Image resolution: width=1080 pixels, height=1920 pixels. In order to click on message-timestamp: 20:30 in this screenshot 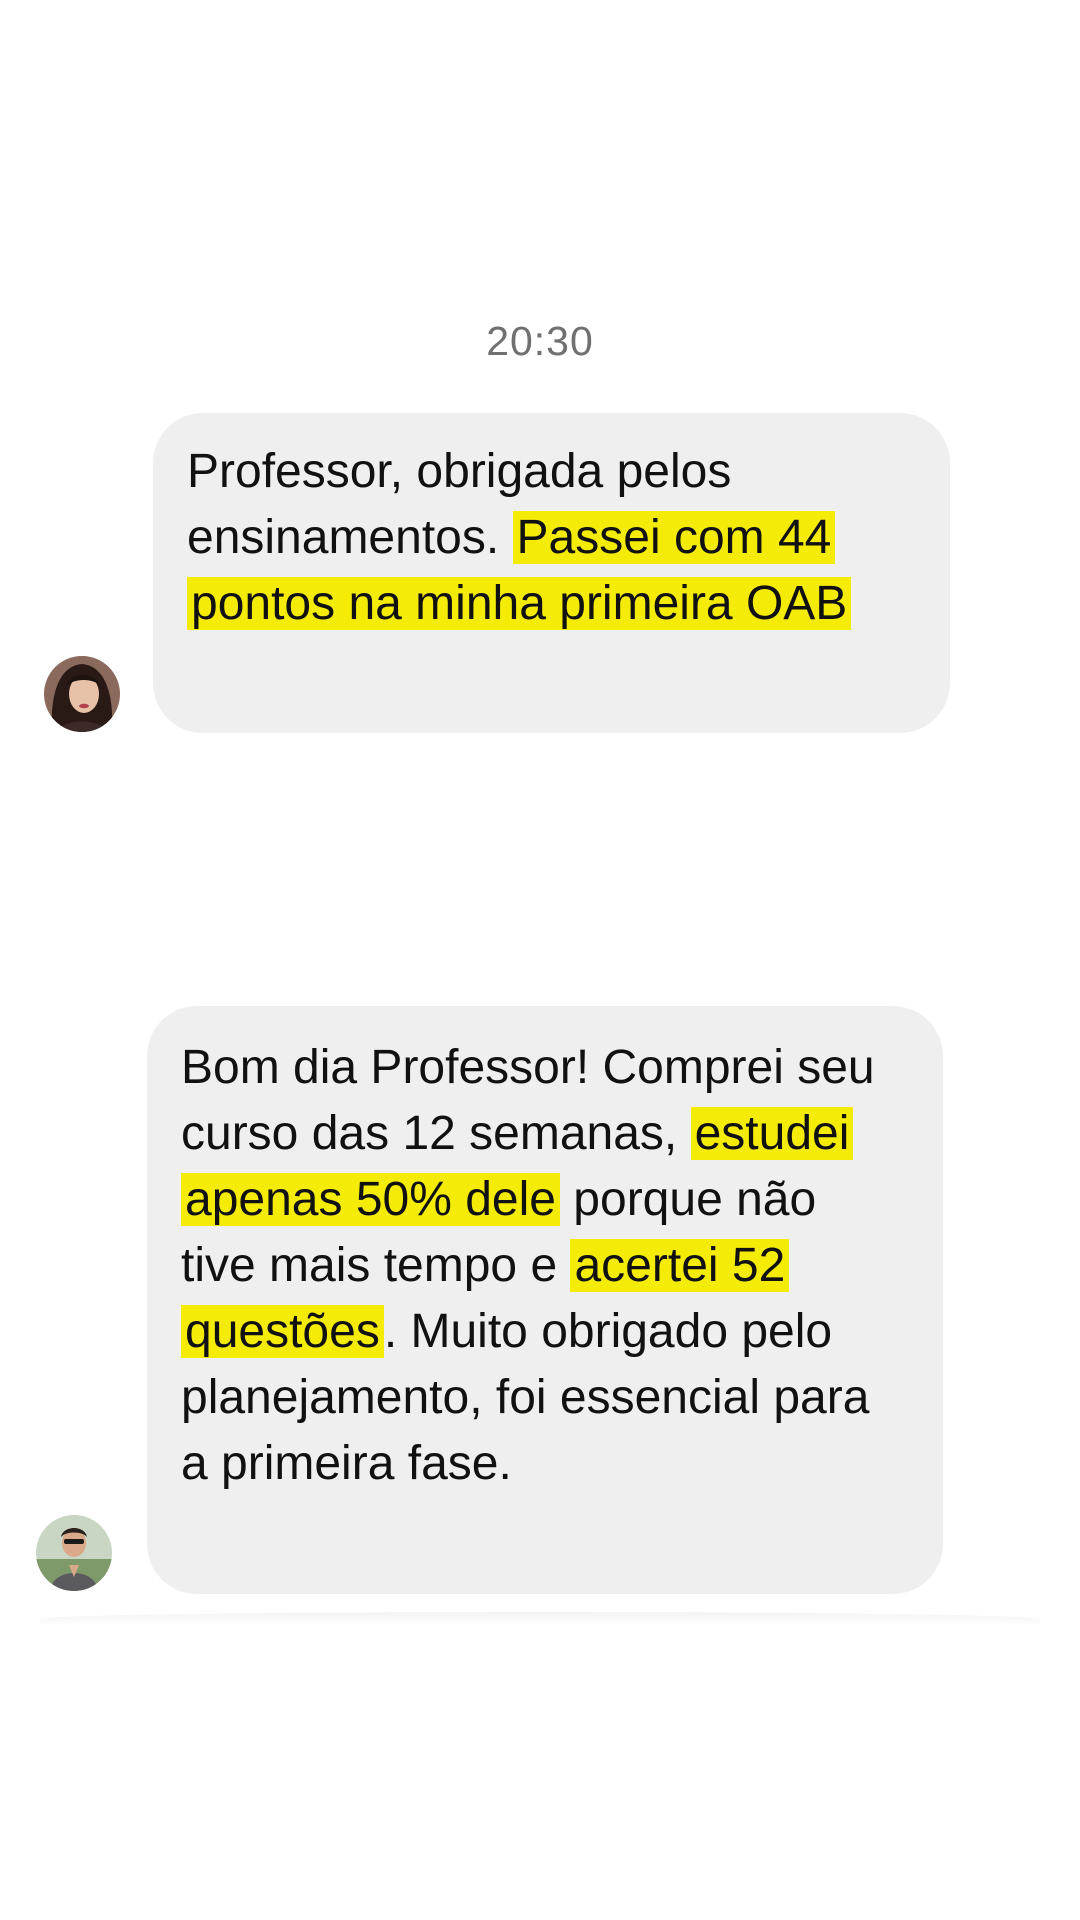, I will do `click(540, 341)`.